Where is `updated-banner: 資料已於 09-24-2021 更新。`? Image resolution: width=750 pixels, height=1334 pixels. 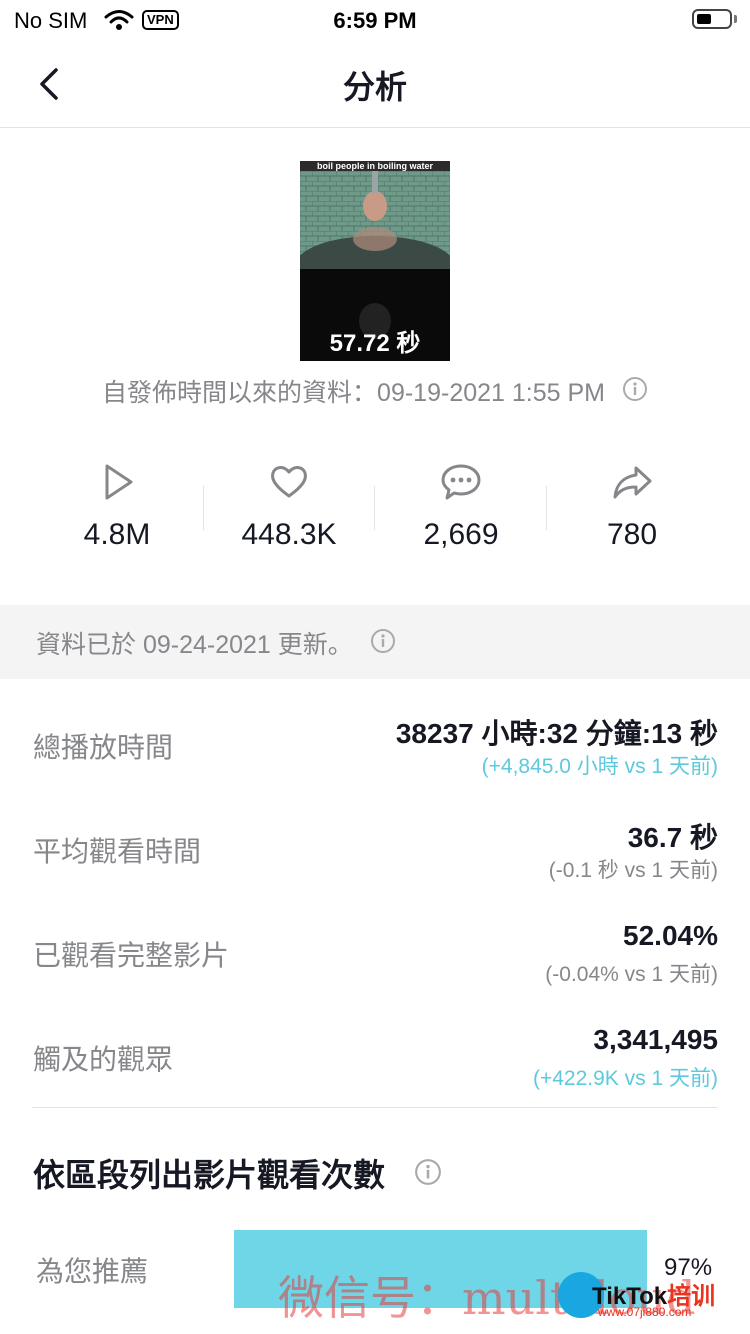 updated-banner: 資料已於 09-24-2021 更新。 is located at coordinates (375, 642).